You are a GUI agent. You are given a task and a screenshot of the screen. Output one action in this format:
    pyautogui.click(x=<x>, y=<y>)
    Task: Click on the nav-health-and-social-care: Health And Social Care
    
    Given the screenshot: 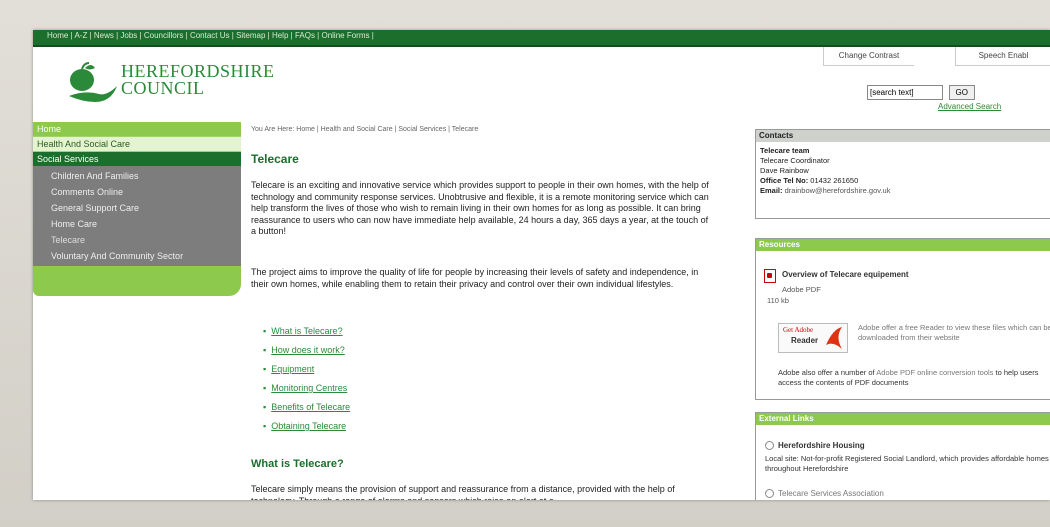 What is the action you would take?
    pyautogui.click(x=137, y=144)
    